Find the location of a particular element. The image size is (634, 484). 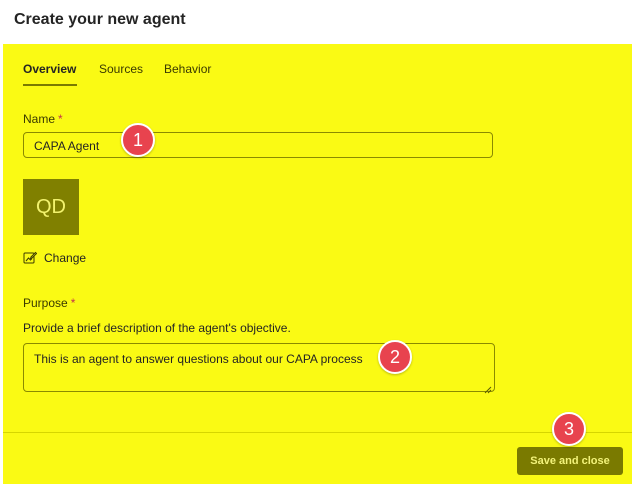

active-tab-indicator is located at coordinates (50, 85).